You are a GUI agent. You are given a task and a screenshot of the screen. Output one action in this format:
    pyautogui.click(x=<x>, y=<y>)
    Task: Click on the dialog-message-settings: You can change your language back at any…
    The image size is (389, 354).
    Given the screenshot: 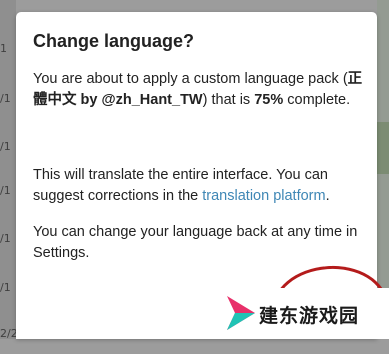 What is the action you would take?
    pyautogui.click(x=195, y=242)
    